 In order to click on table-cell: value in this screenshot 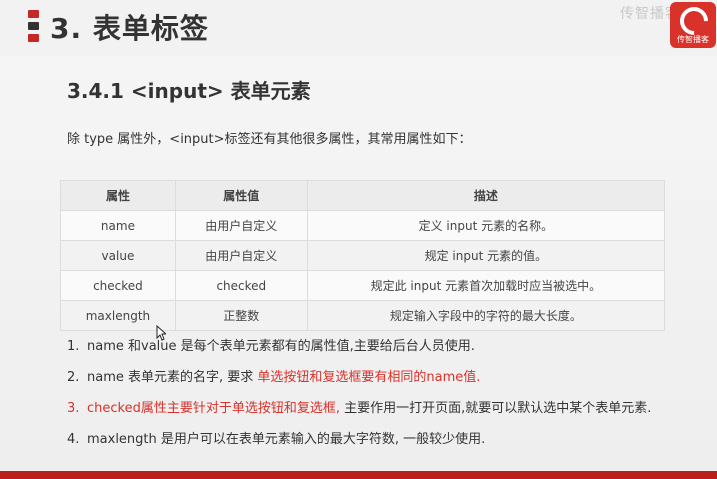, I will do `click(118, 255)`.